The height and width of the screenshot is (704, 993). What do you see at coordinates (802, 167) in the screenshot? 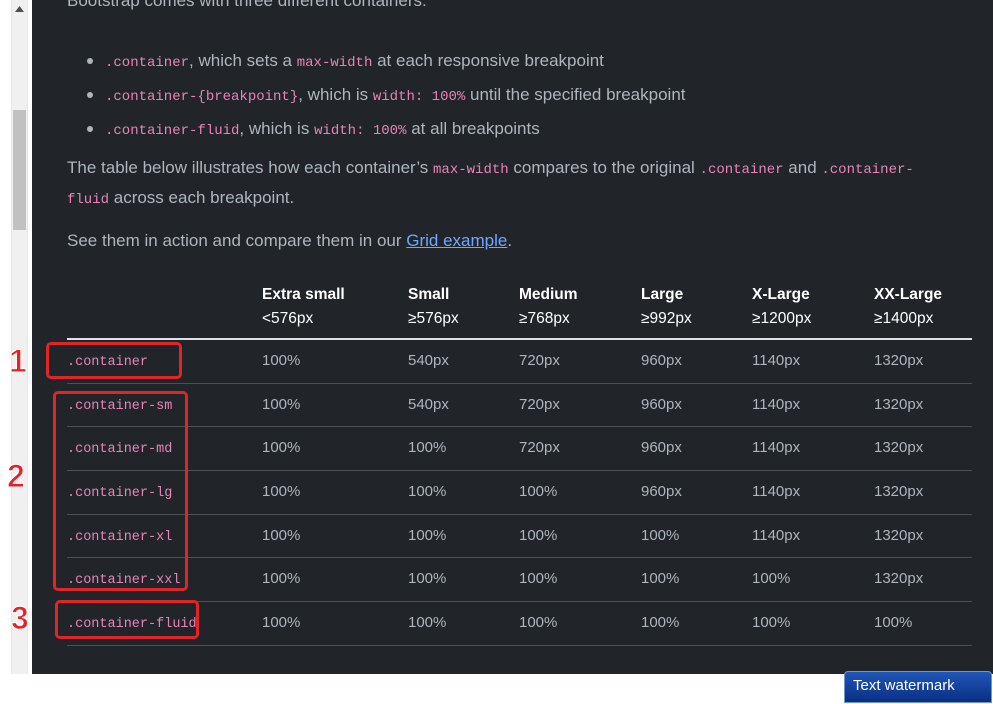
I see `paragraph-text: and` at bounding box center [802, 167].